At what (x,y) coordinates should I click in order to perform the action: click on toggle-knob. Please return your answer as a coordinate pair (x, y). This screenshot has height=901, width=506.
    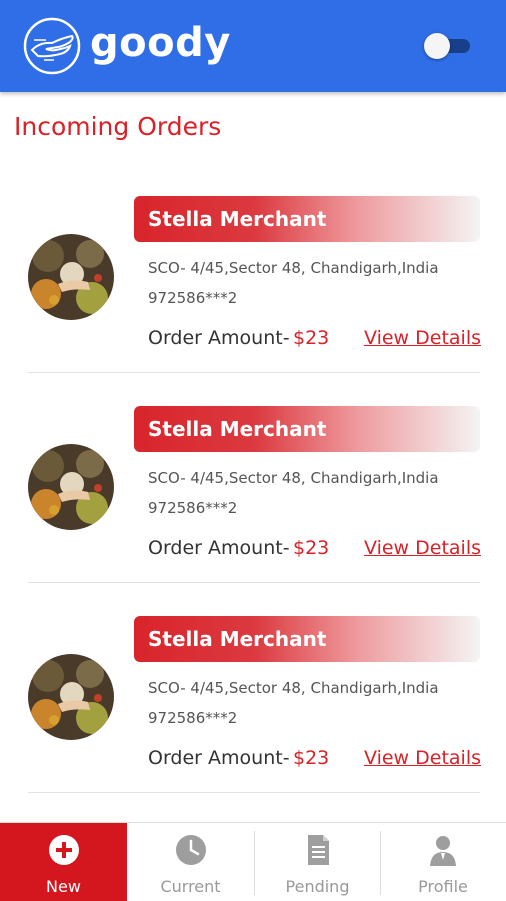
    Looking at the image, I should click on (437, 46).